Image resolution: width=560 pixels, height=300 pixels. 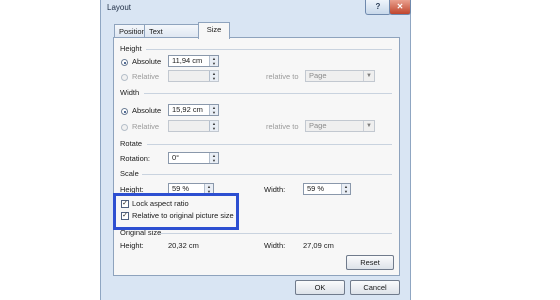 What do you see at coordinates (187, 109) in the screenshot?
I see `width-absolute-value: 15,92 cm` at bounding box center [187, 109].